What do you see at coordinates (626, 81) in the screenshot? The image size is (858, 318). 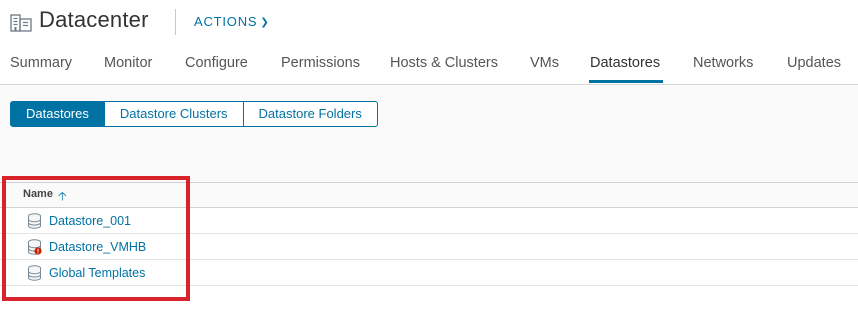 I see `active-tab-indicator` at bounding box center [626, 81].